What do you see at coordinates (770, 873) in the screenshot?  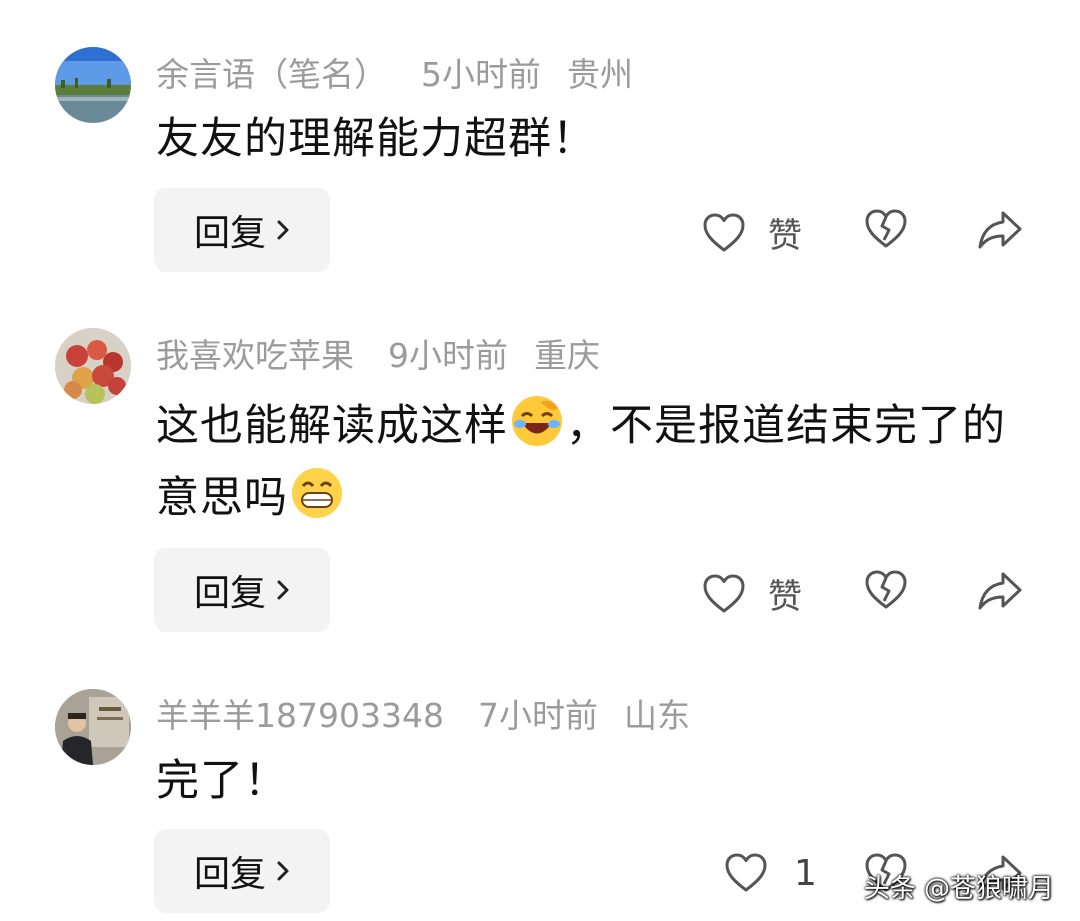 I see `like-button: 1` at bounding box center [770, 873].